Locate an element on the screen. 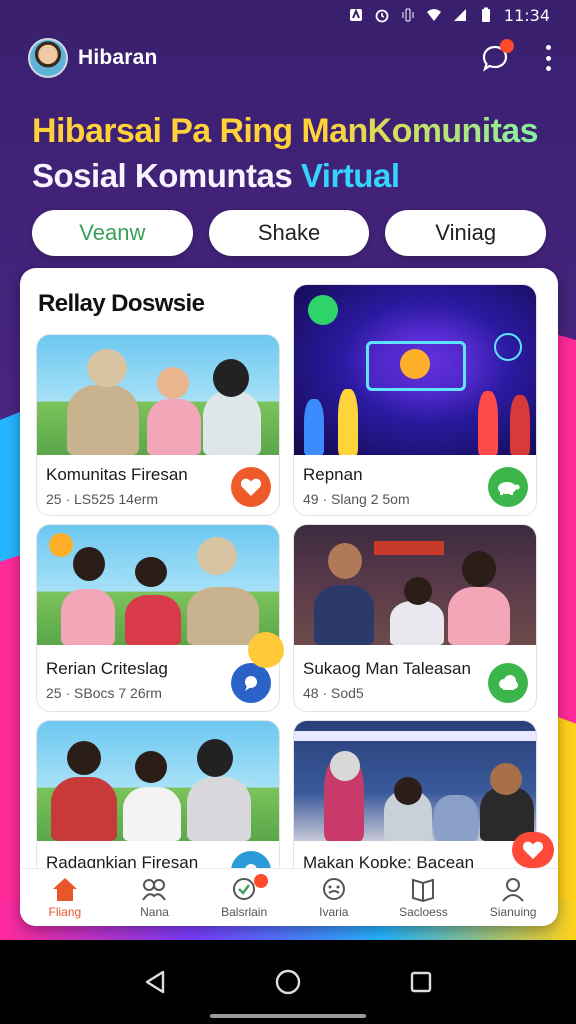 This screenshot has width=576, height=1024. community-card: Radagnkian Firesan is located at coordinates (158, 800).